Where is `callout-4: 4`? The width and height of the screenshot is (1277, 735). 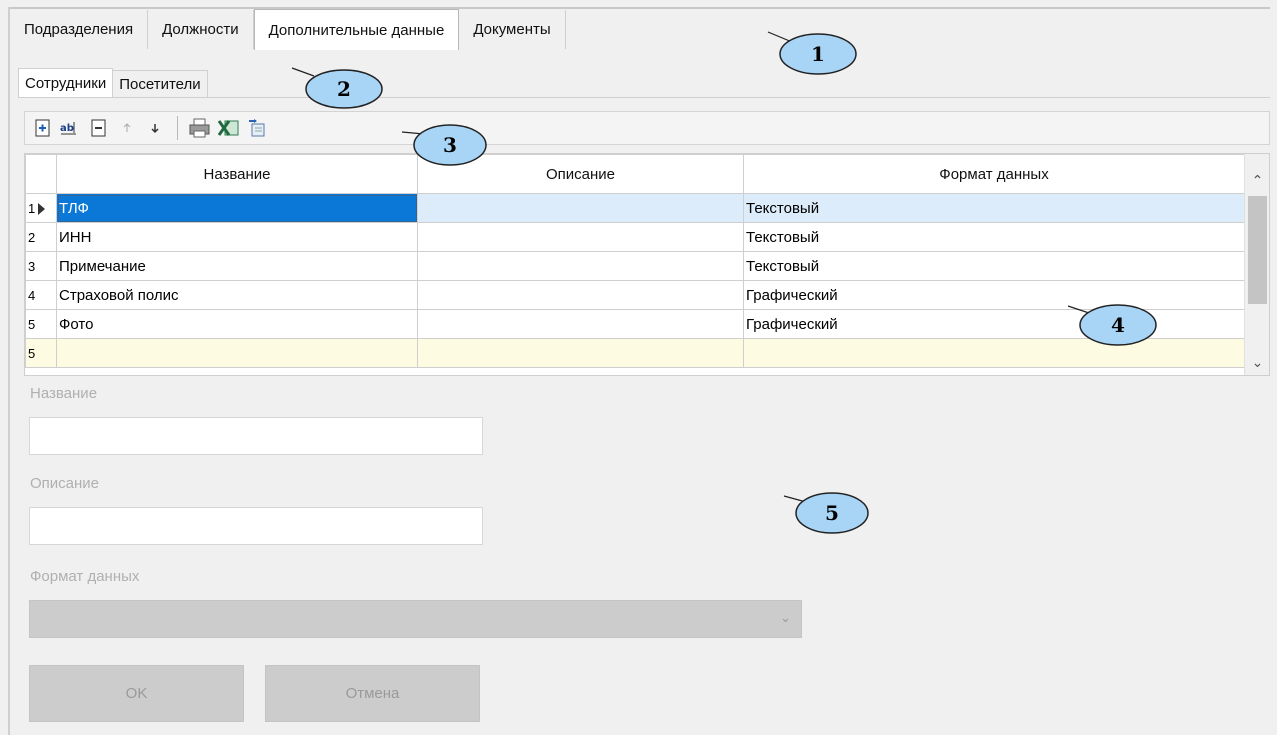
callout-4: 4 is located at coordinates (1112, 325).